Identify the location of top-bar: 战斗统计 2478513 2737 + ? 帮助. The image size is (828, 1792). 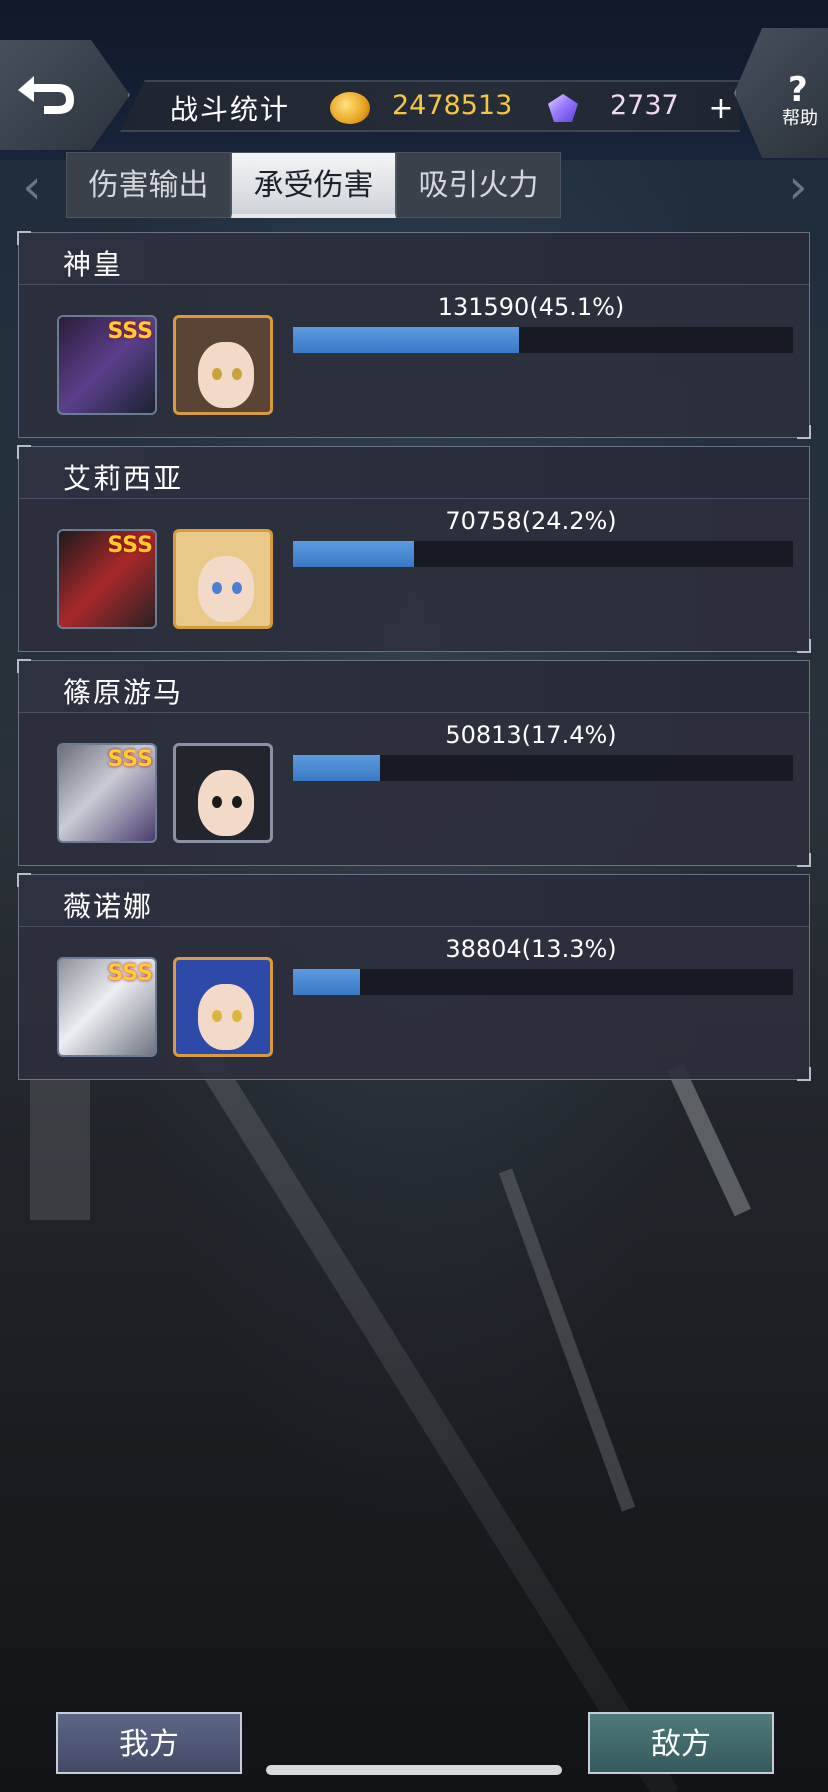
(414, 79).